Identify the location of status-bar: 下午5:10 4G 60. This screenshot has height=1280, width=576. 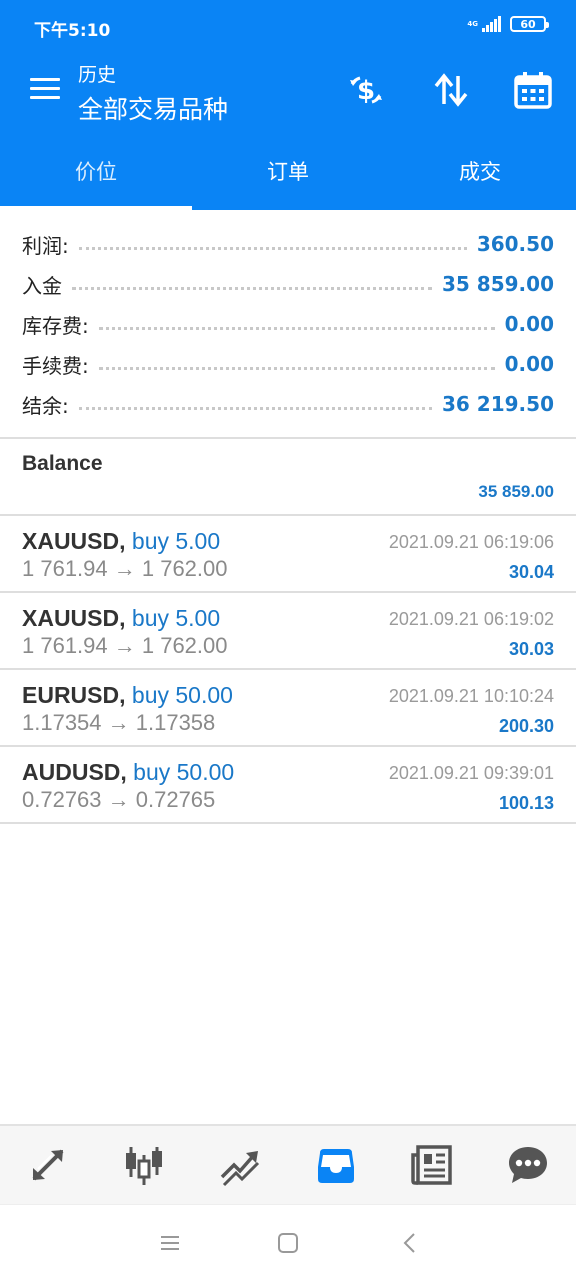
(288, 28).